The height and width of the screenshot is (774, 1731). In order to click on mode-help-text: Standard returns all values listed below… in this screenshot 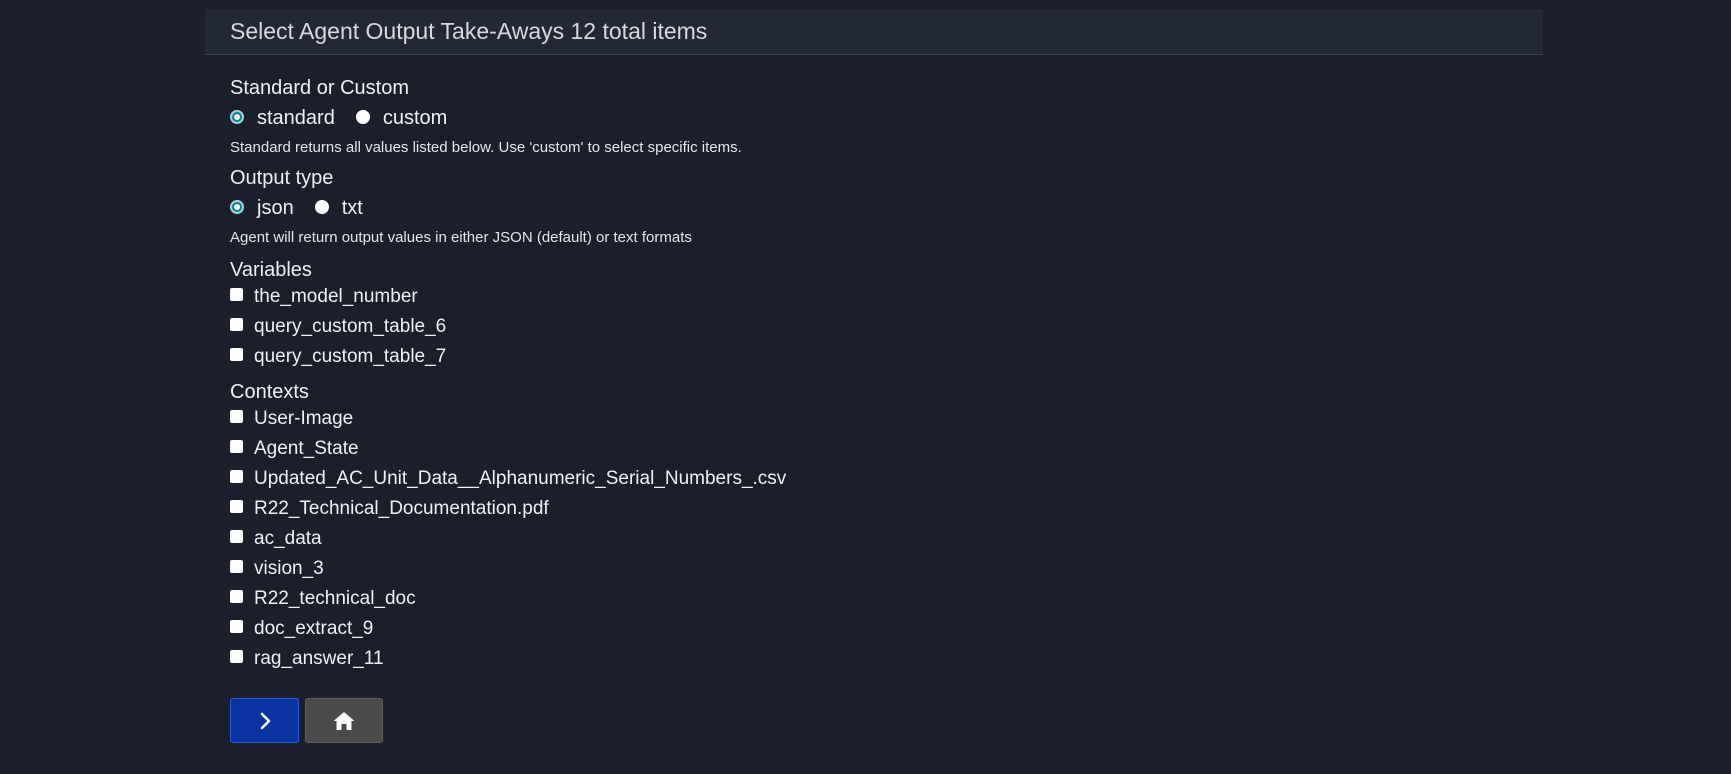, I will do `click(486, 147)`.